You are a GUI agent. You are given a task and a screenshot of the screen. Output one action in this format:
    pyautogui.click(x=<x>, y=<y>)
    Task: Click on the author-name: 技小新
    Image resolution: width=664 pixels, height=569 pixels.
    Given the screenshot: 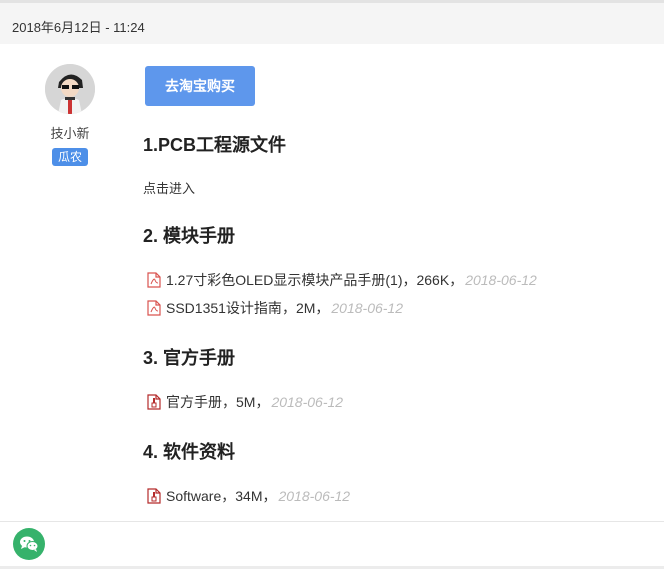 What is the action you would take?
    pyautogui.click(x=70, y=132)
    